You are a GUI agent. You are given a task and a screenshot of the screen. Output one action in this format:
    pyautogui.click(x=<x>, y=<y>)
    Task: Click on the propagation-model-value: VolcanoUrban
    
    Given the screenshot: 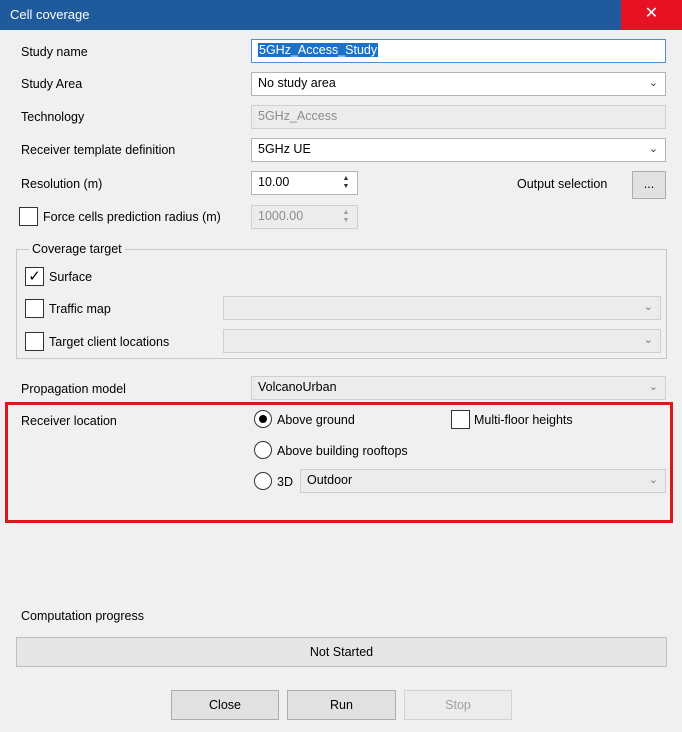 What is the action you would take?
    pyautogui.click(x=297, y=387)
    